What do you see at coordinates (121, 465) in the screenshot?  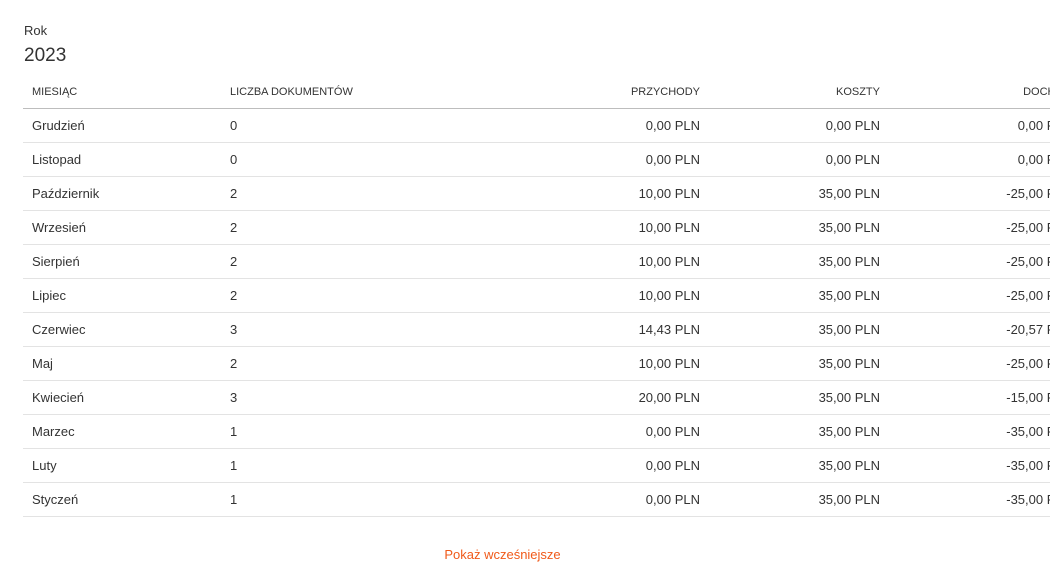 I see `cell-month: Luty` at bounding box center [121, 465].